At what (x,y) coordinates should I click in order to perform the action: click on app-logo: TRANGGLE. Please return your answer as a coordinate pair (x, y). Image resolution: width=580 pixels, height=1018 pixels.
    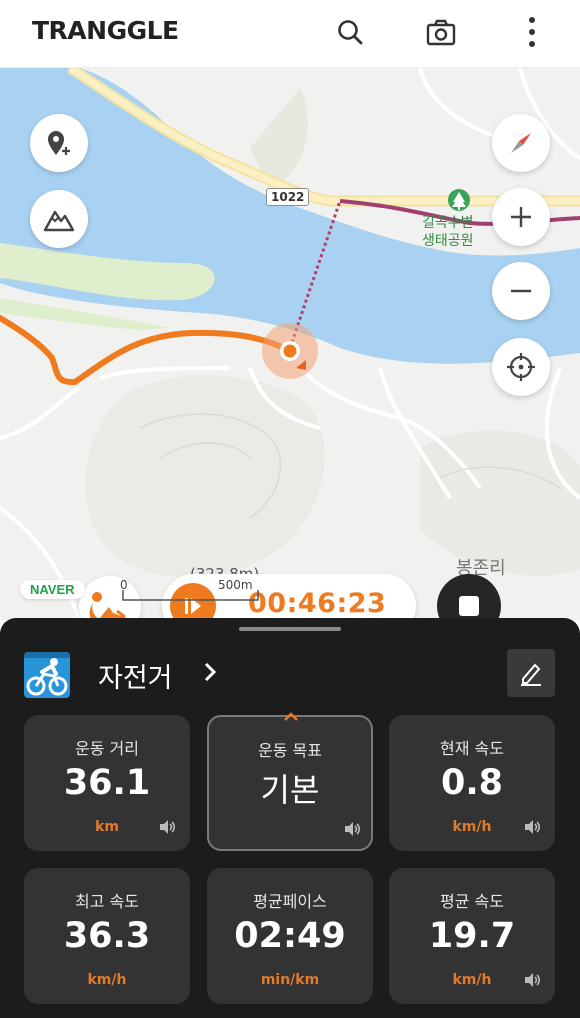
    Looking at the image, I should click on (105, 30).